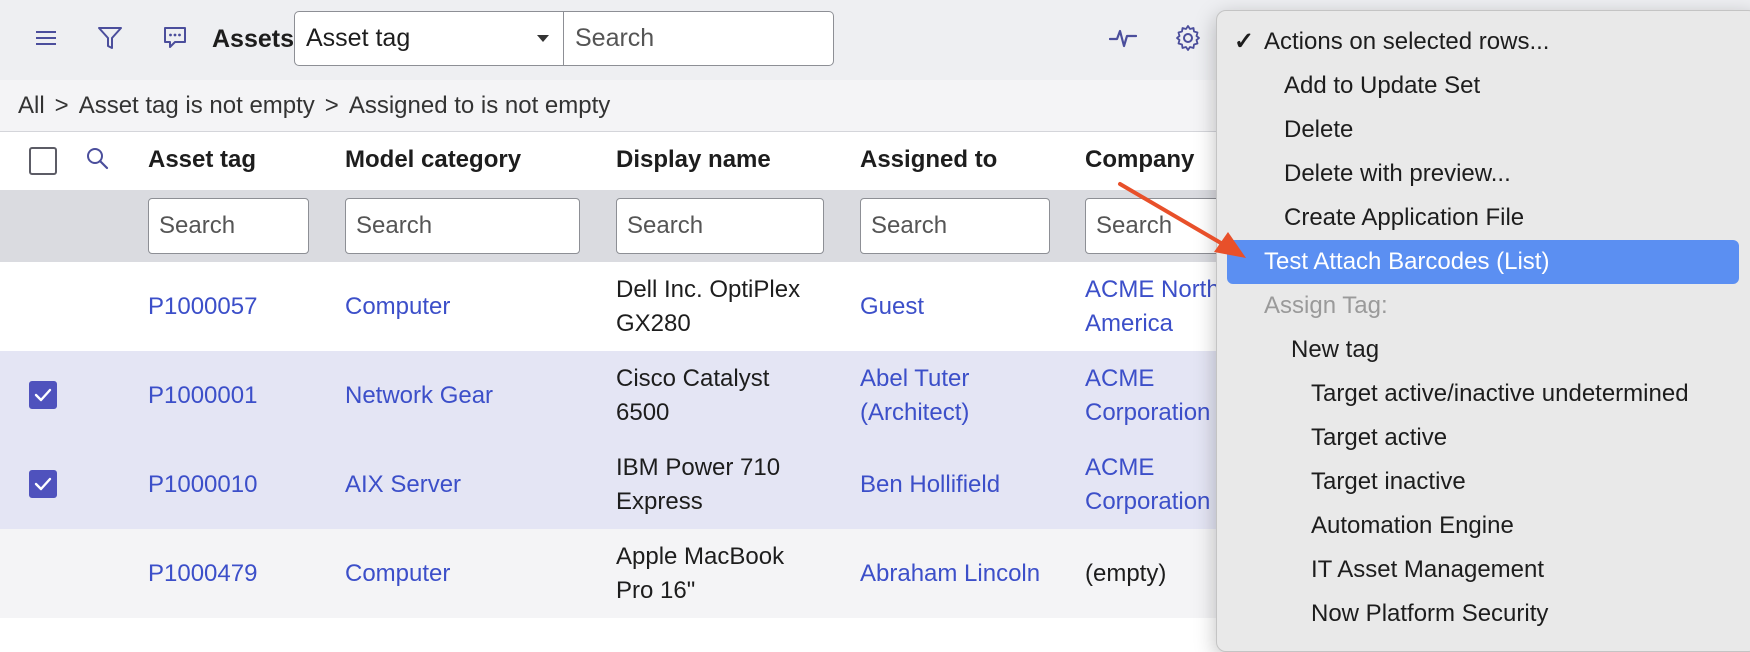  What do you see at coordinates (1382, 86) in the screenshot?
I see `menu-item-add-to-update-set: Add to Update Set` at bounding box center [1382, 86].